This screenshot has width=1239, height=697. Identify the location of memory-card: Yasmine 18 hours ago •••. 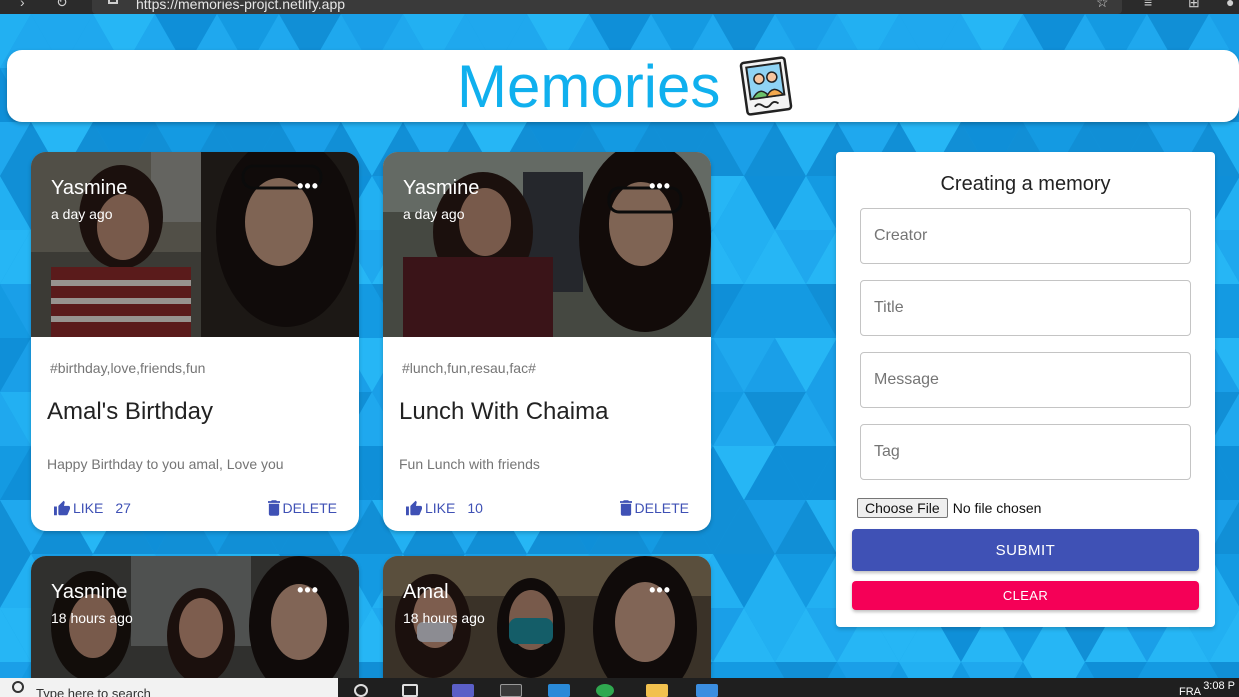
(195, 617).